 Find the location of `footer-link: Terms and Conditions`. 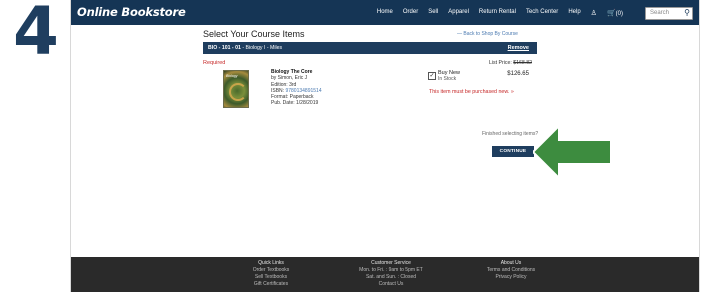

footer-link: Terms and Conditions is located at coordinates (511, 270).